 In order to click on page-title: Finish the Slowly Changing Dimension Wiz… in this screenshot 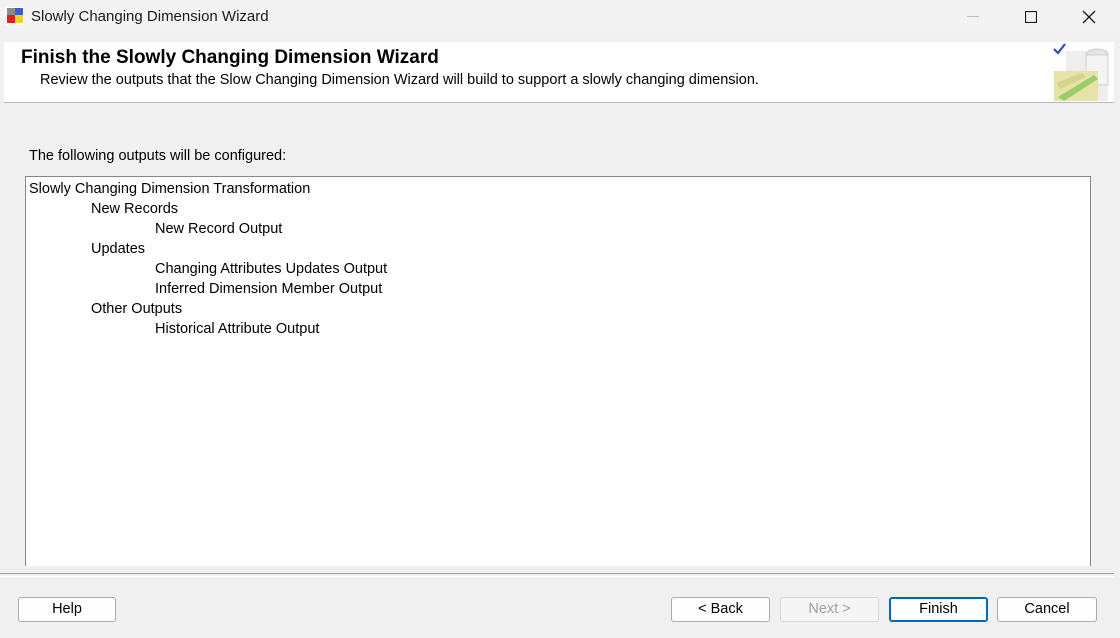, I will do `click(230, 57)`.